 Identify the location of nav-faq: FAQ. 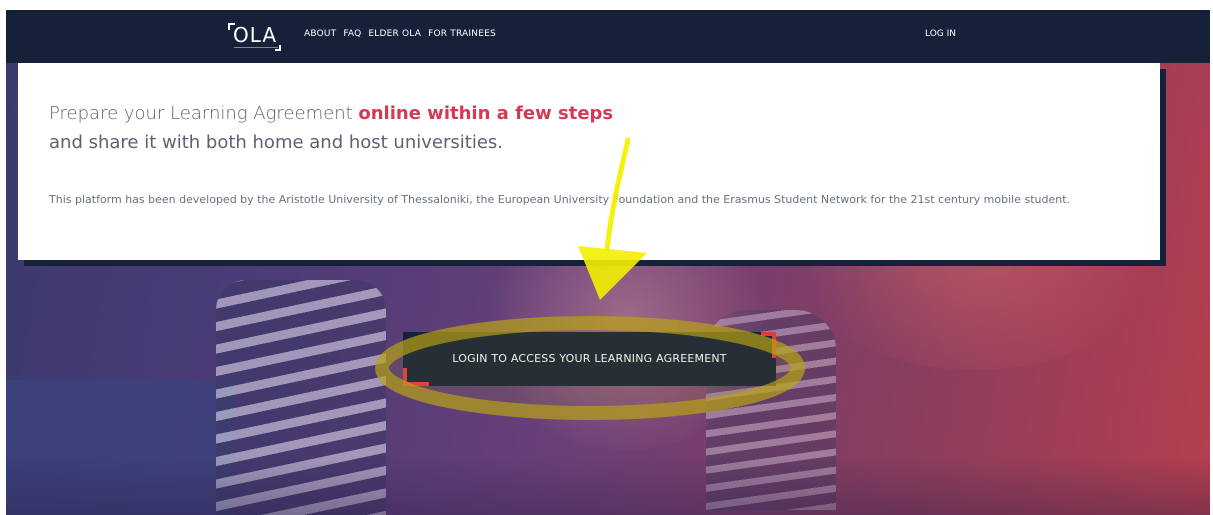
(352, 34).